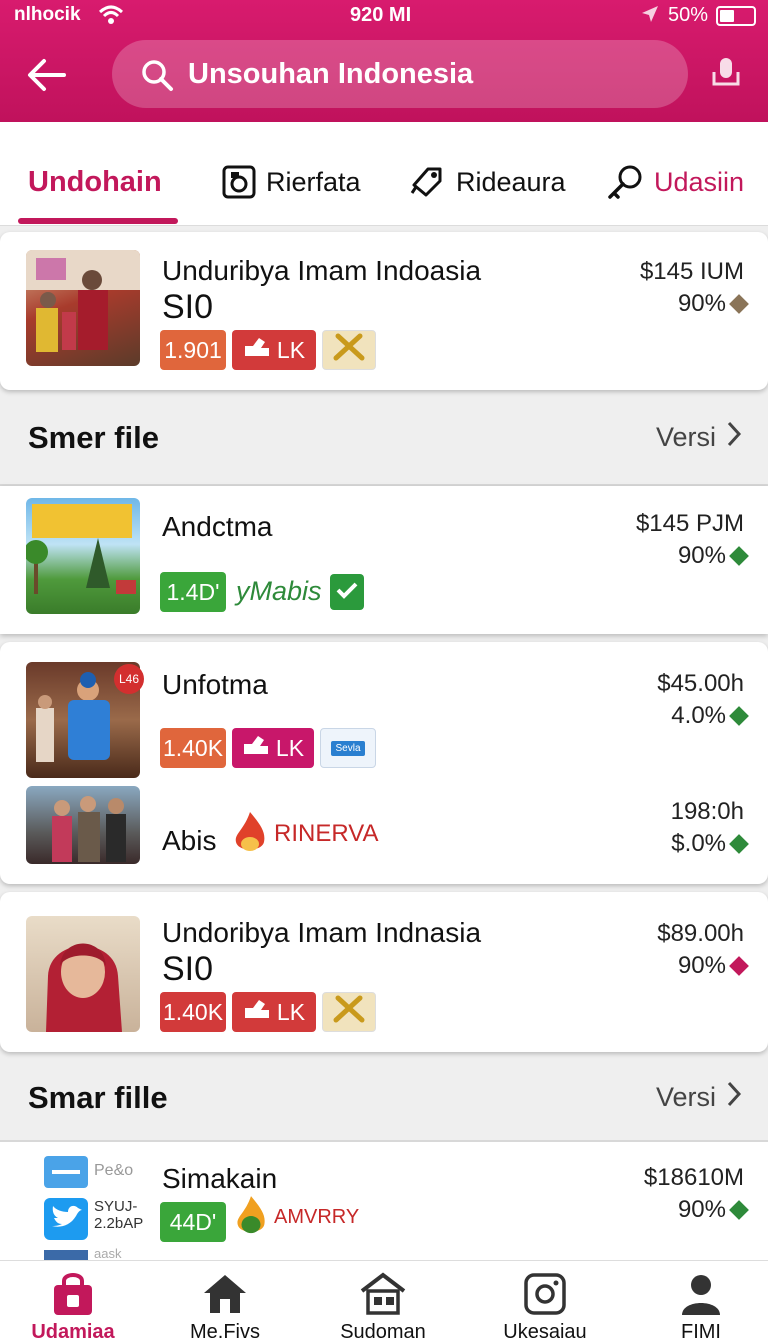  What do you see at coordinates (698, 843) in the screenshot?
I see `percent-value: $.0%` at bounding box center [698, 843].